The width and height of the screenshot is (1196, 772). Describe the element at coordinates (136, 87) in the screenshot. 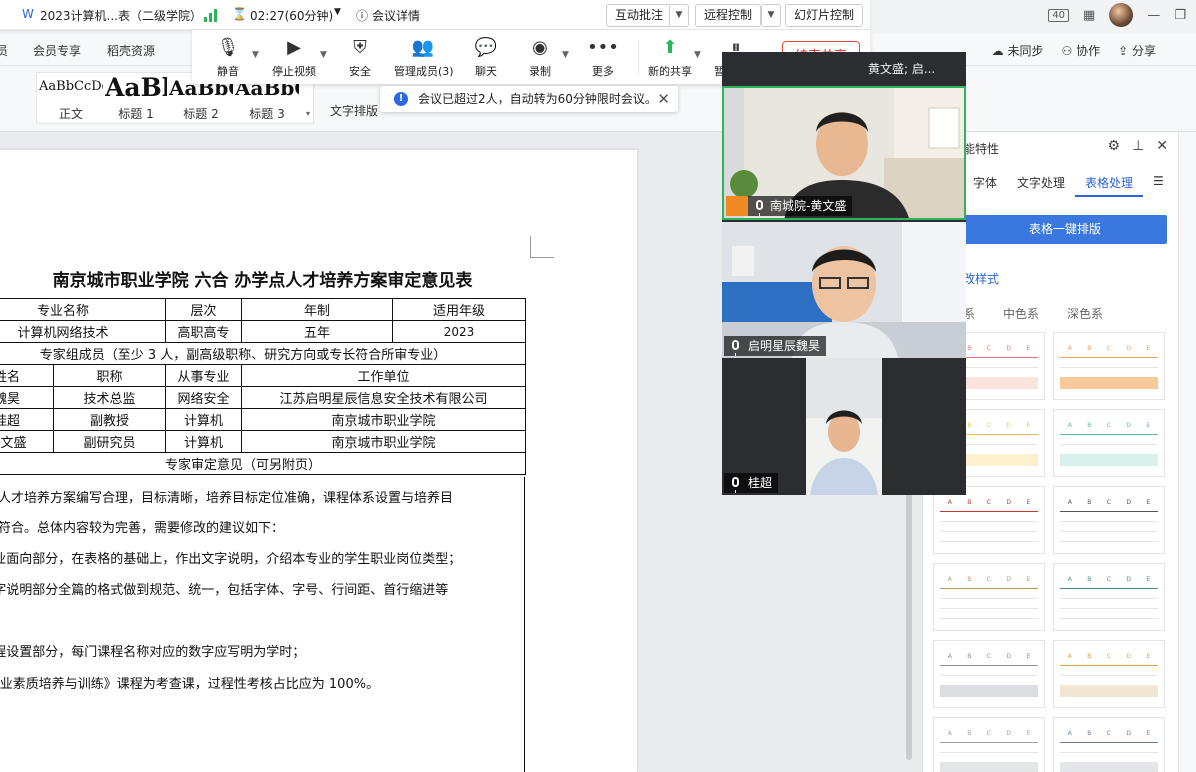

I see `style-sample: AaBl` at that location.